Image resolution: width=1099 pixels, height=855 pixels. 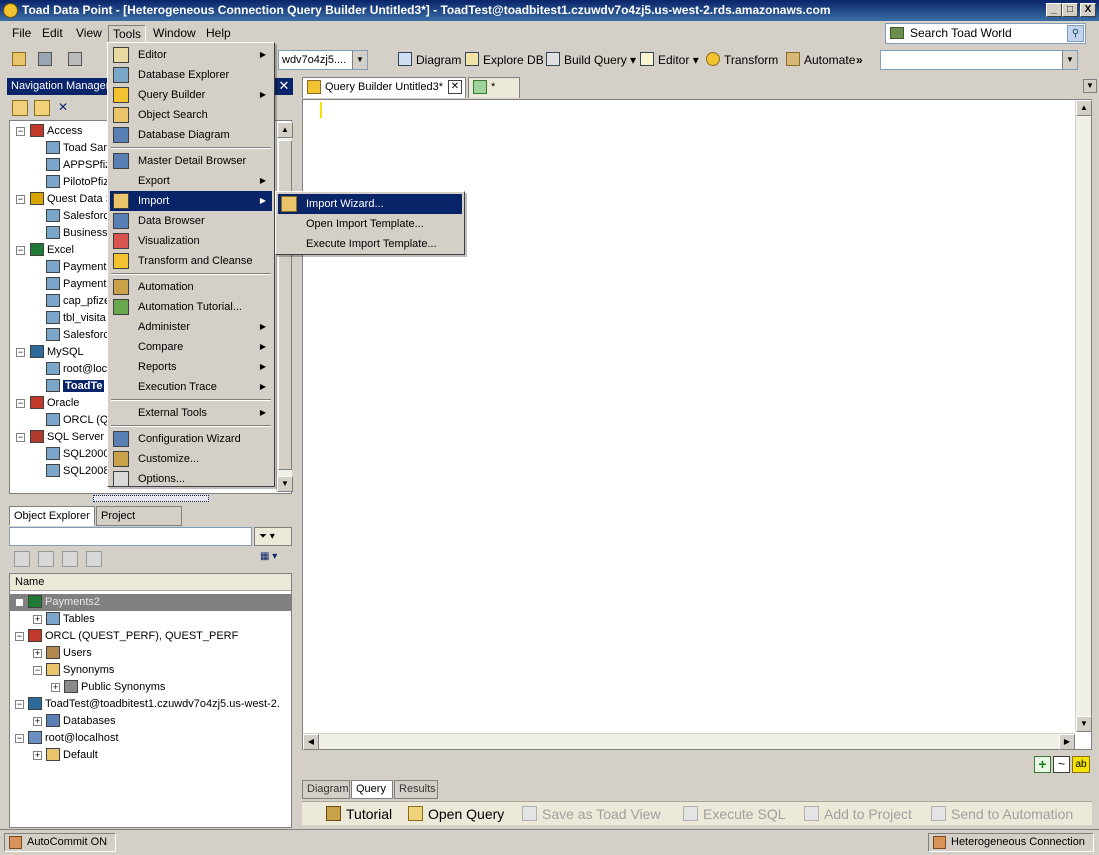 I want to click on diagram-button: Diagram, so click(x=429, y=60).